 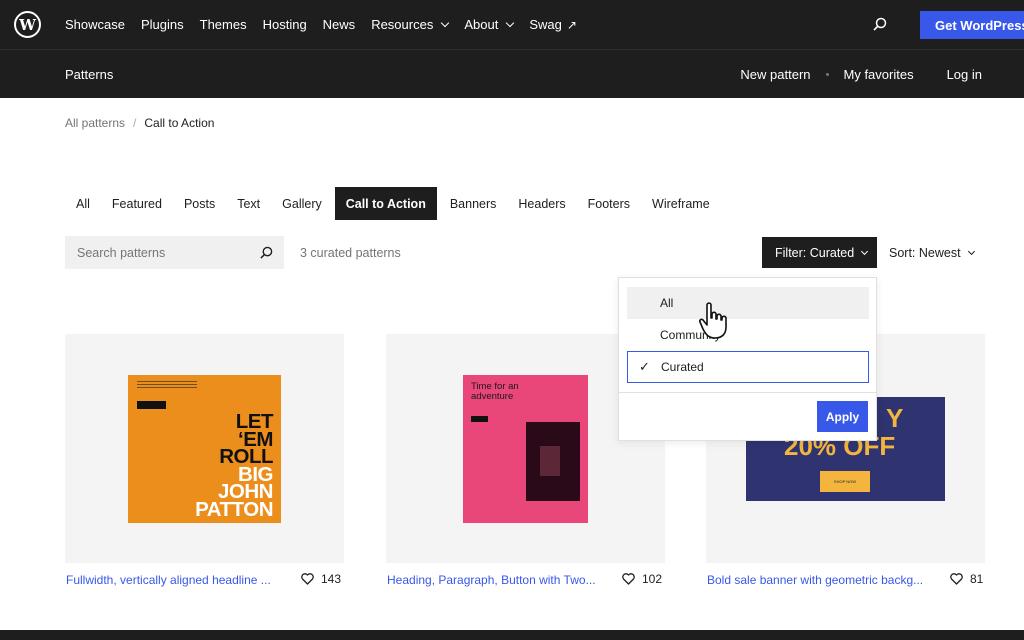 I want to click on breadcrumb: All patterns / Call to Action, so click(x=139, y=123).